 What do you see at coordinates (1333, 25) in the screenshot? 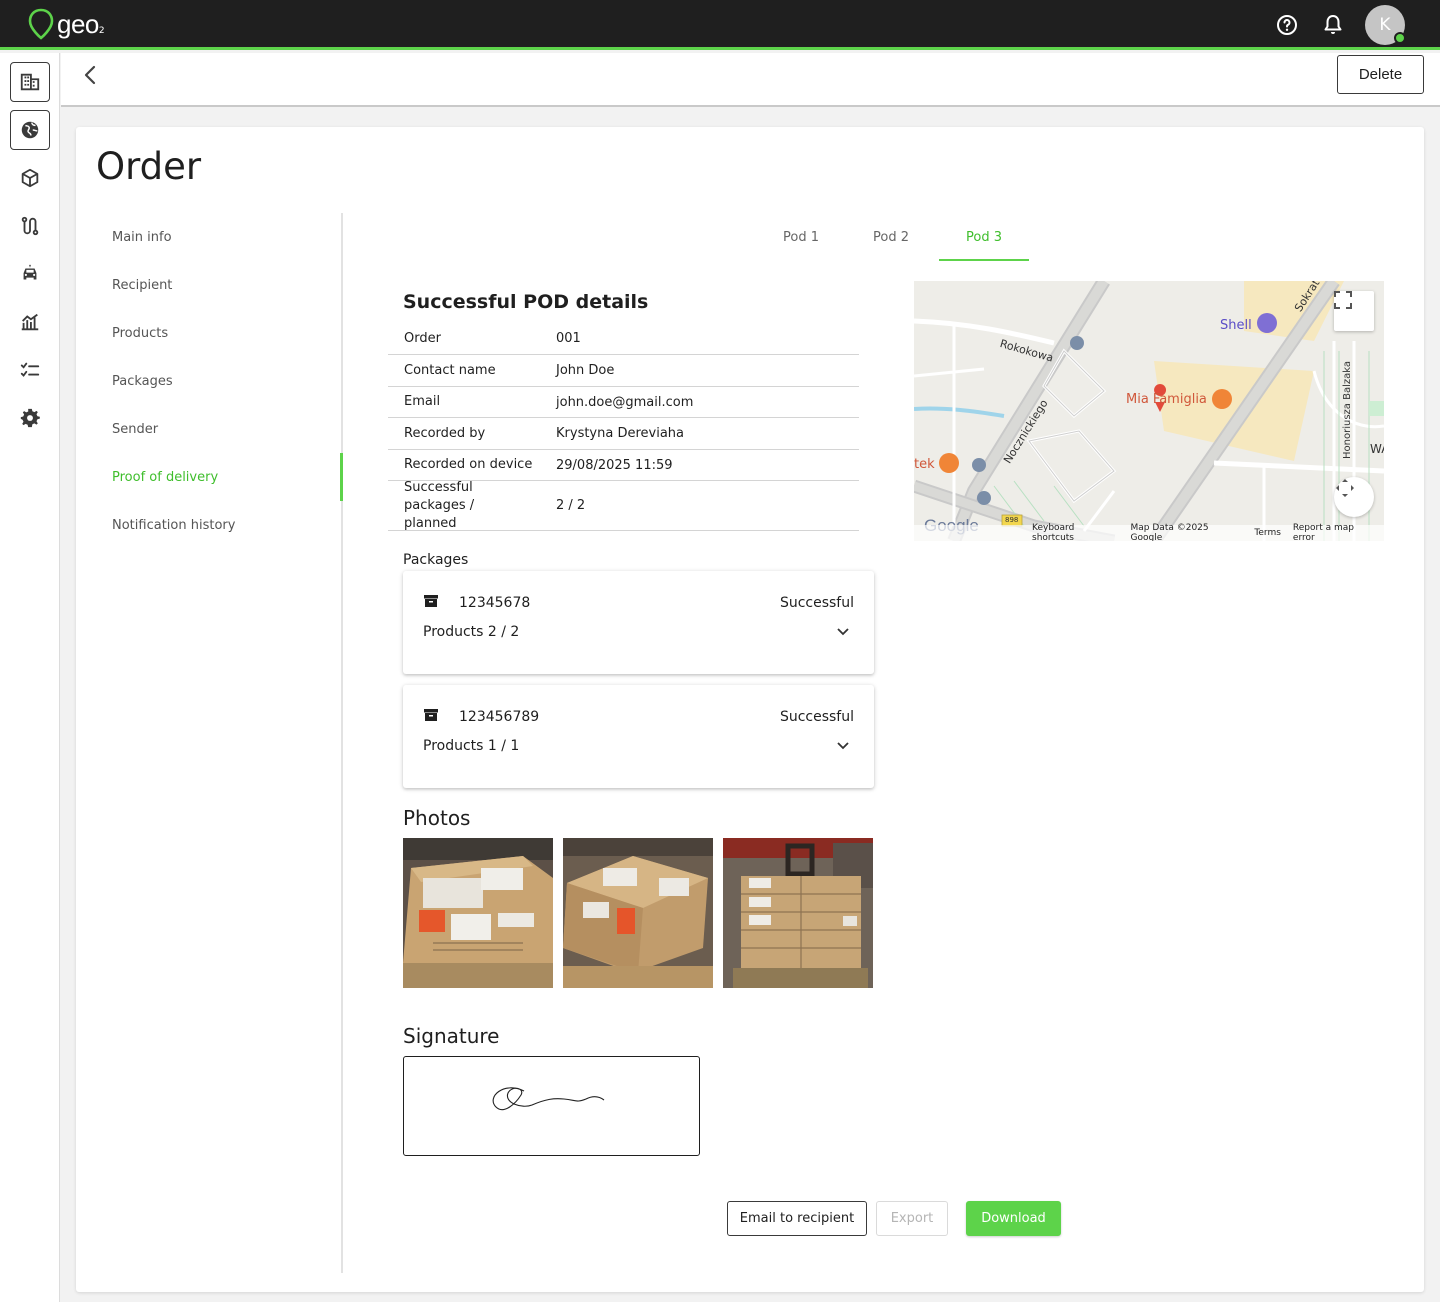
I see `notification-bell-icon` at bounding box center [1333, 25].